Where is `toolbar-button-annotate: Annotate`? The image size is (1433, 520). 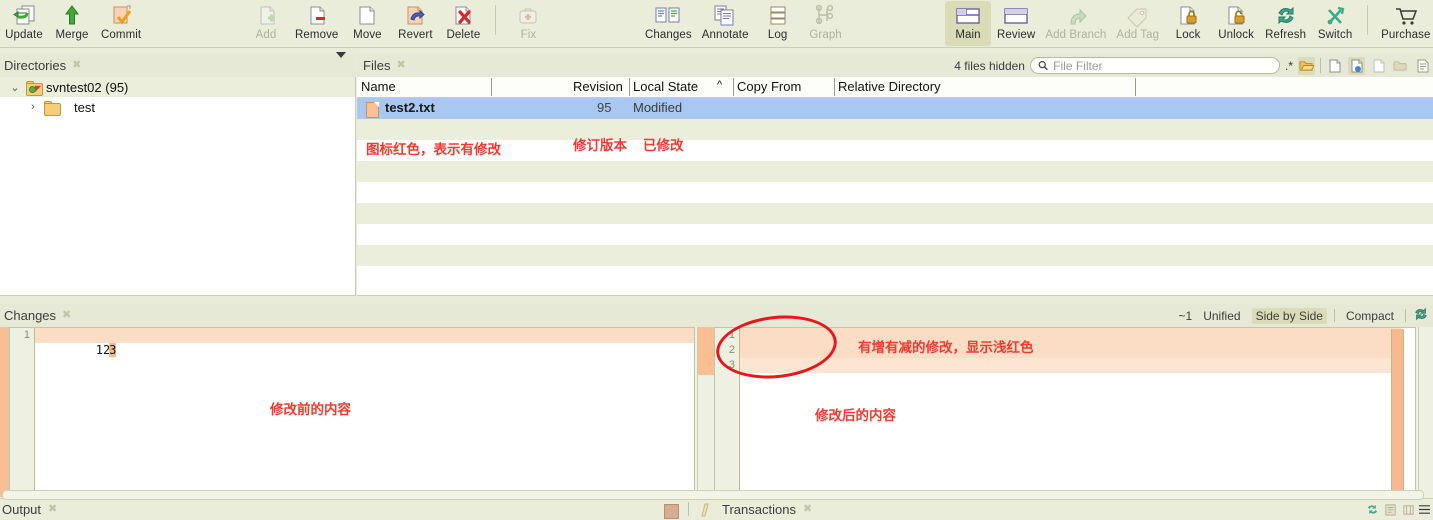 toolbar-button-annotate: Annotate is located at coordinates (725, 23).